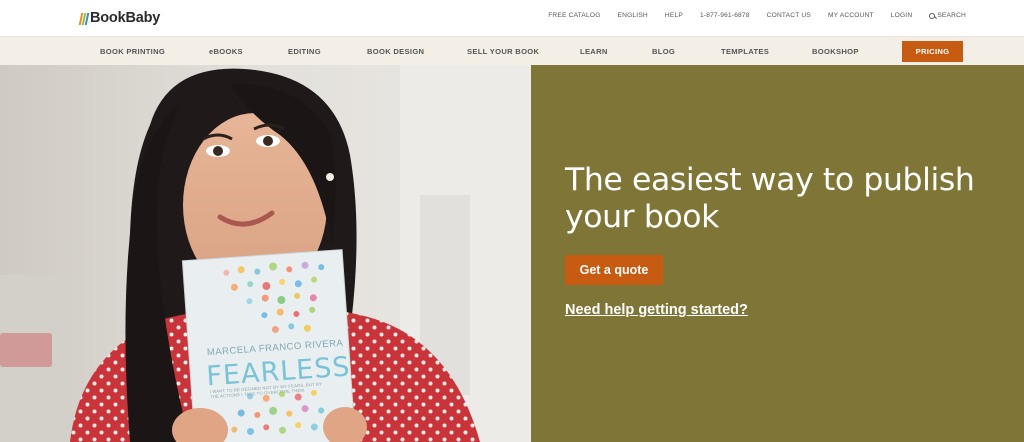 This screenshot has width=1024, height=442. I want to click on nav-editing: EDITING, so click(304, 51).